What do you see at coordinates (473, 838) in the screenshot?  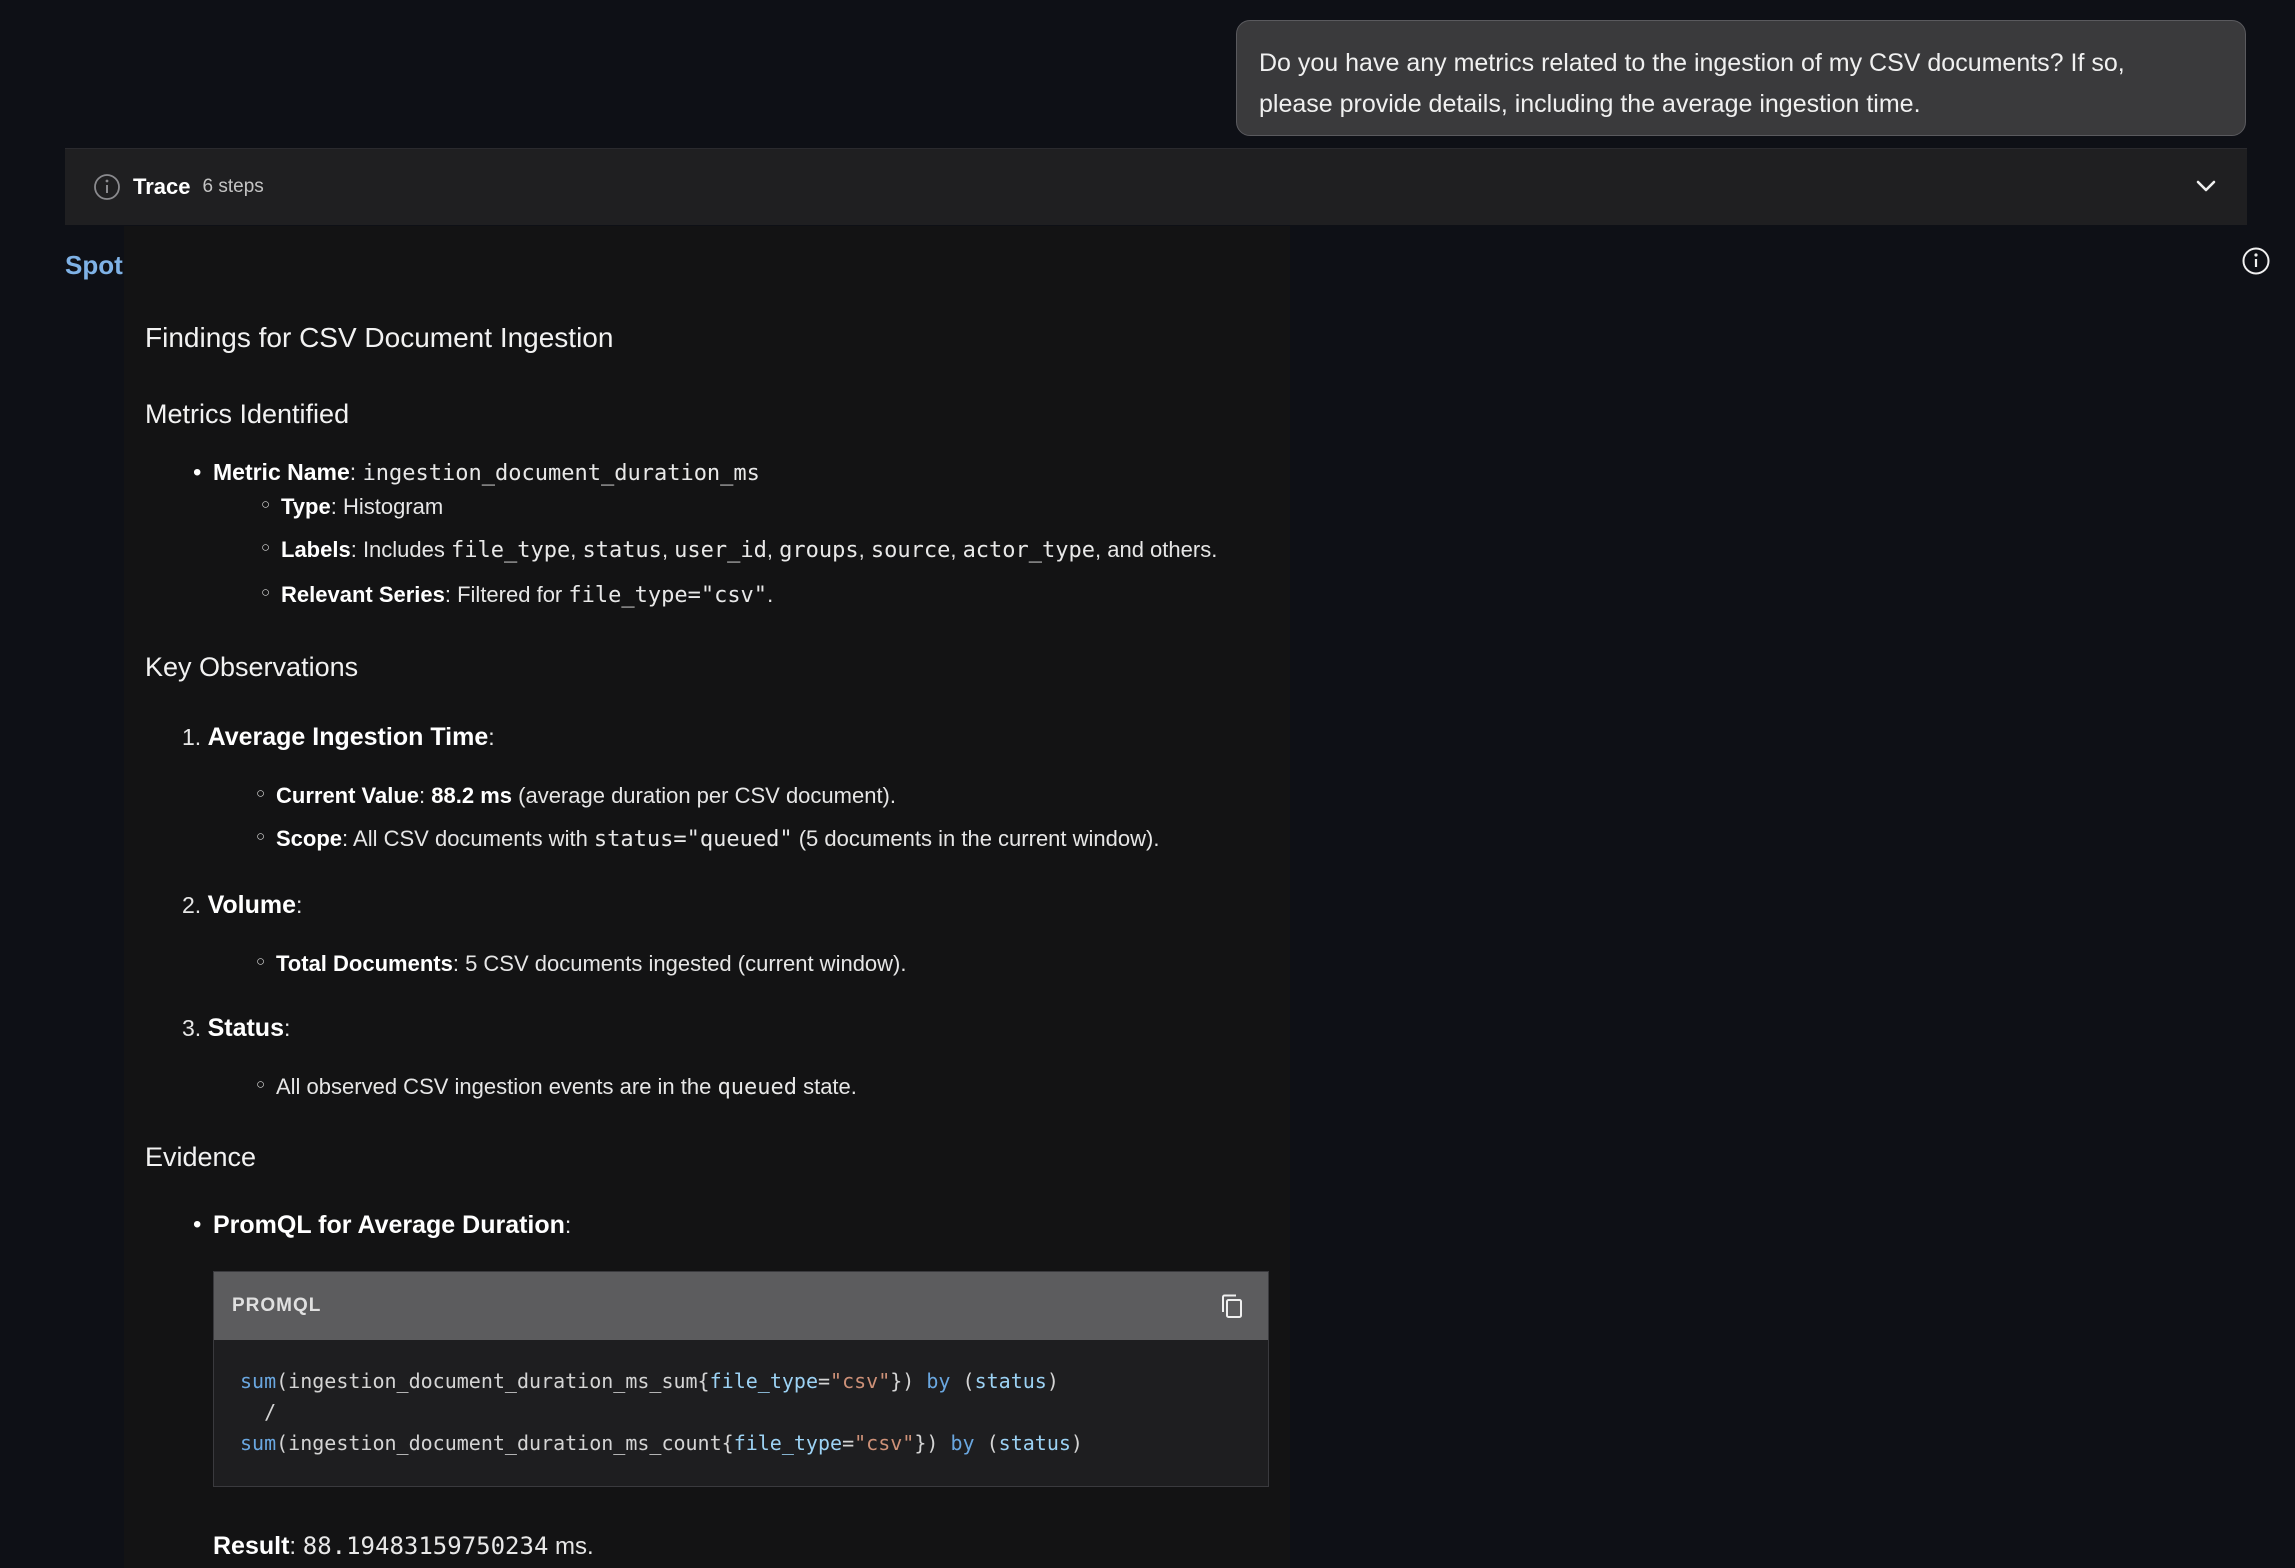 I see `scope-text-before: All CSV documents with` at bounding box center [473, 838].